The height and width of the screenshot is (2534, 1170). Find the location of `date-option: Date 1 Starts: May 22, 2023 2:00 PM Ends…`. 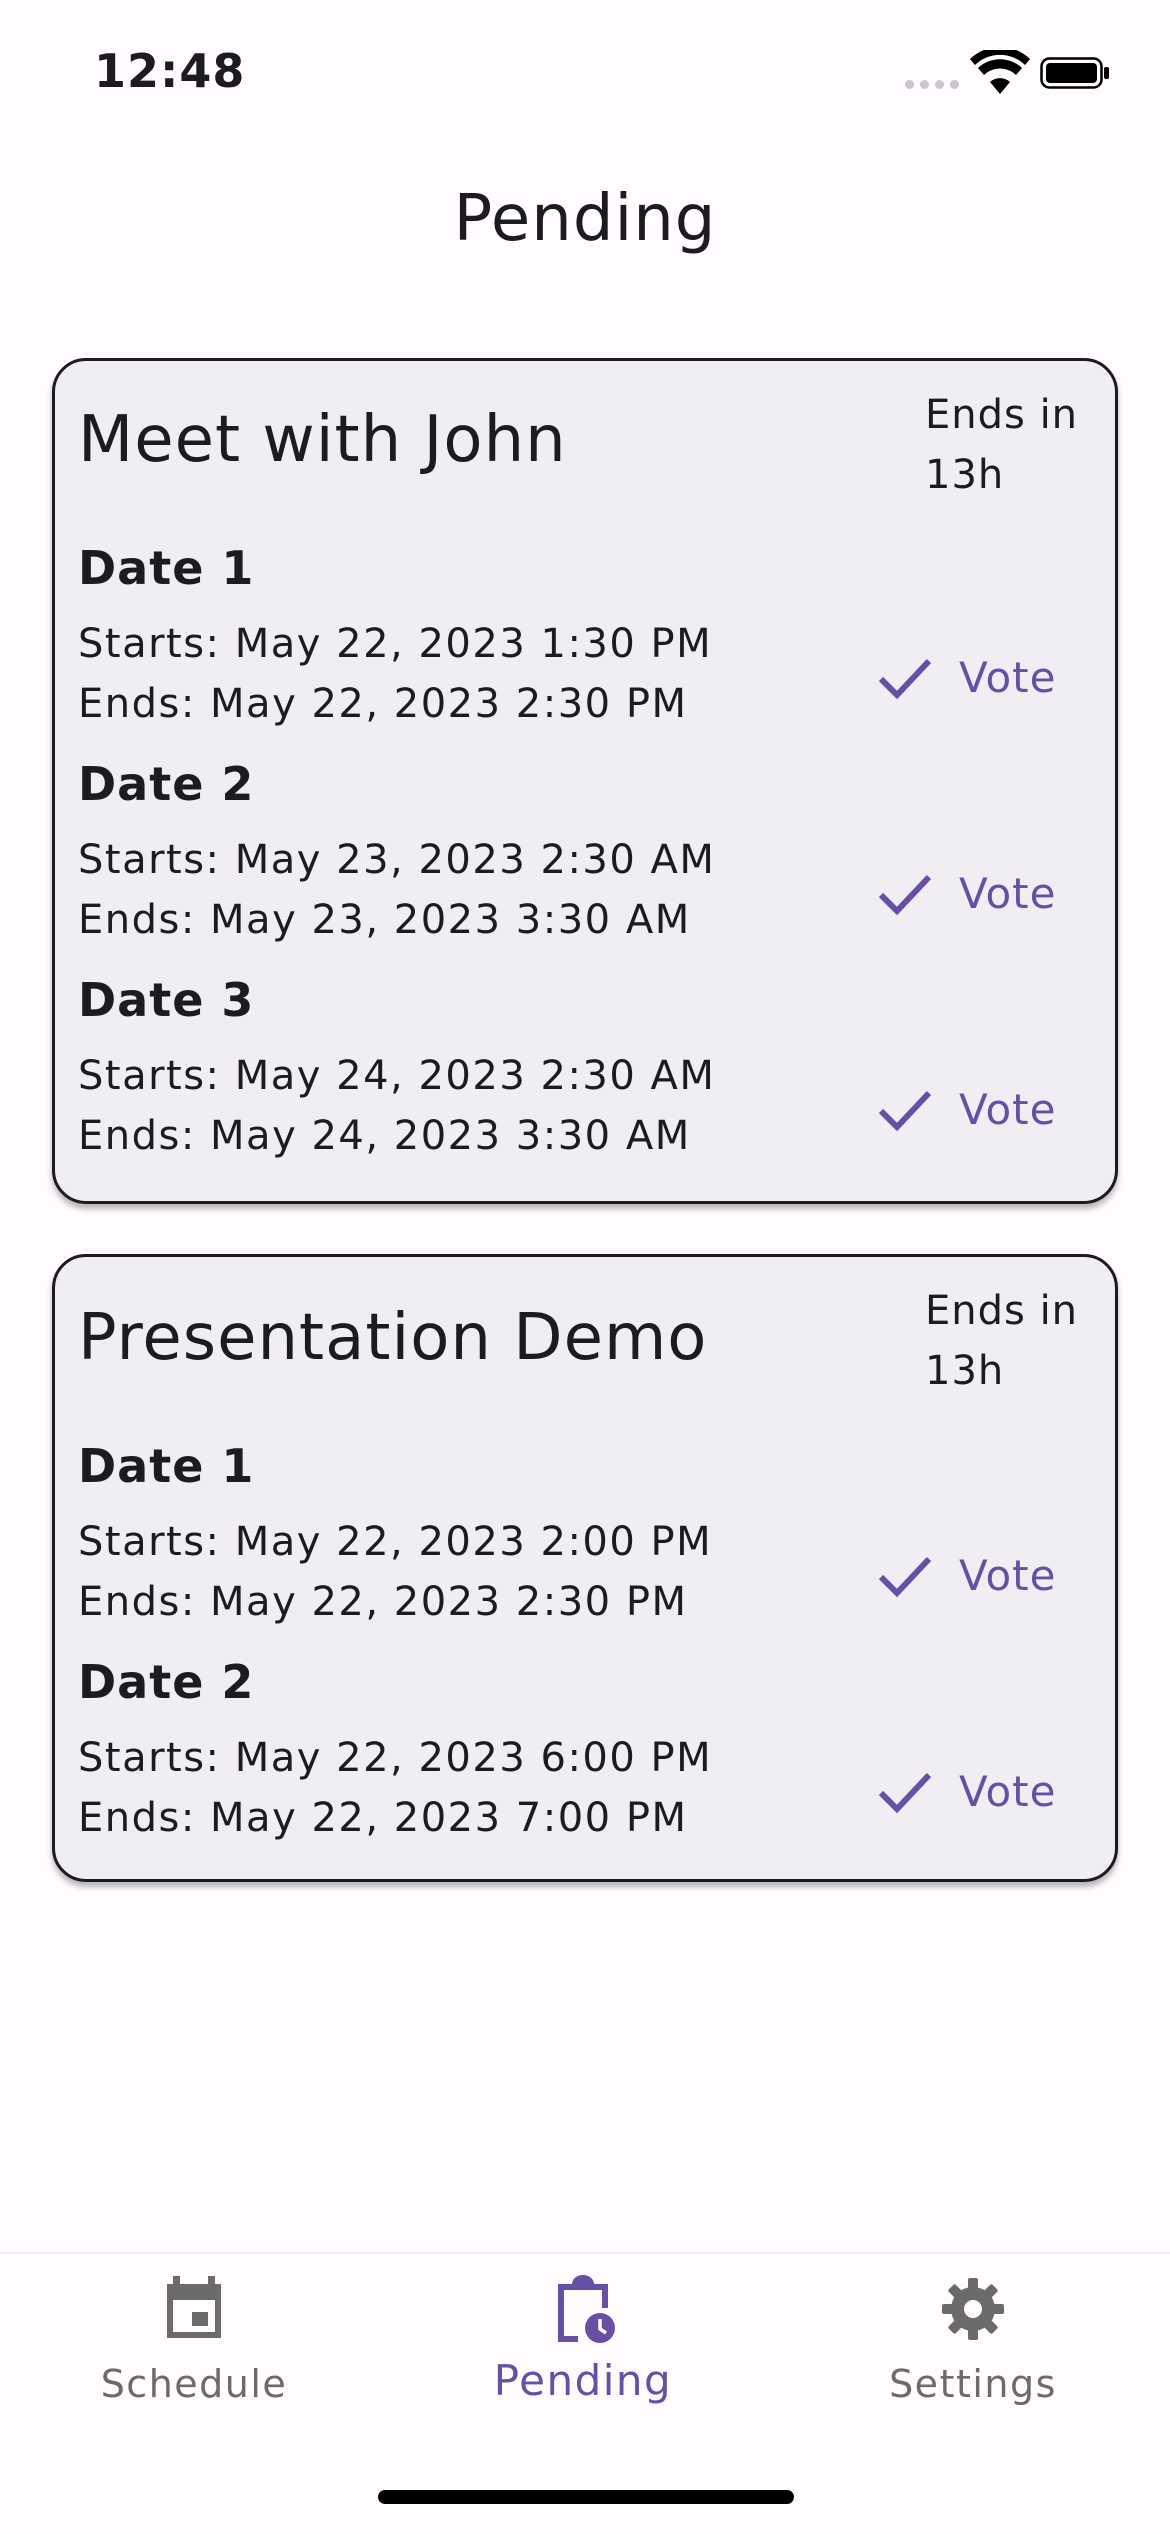

date-option: Date 1 Starts: May 22, 2023 2:00 PM Ends… is located at coordinates (585, 1547).